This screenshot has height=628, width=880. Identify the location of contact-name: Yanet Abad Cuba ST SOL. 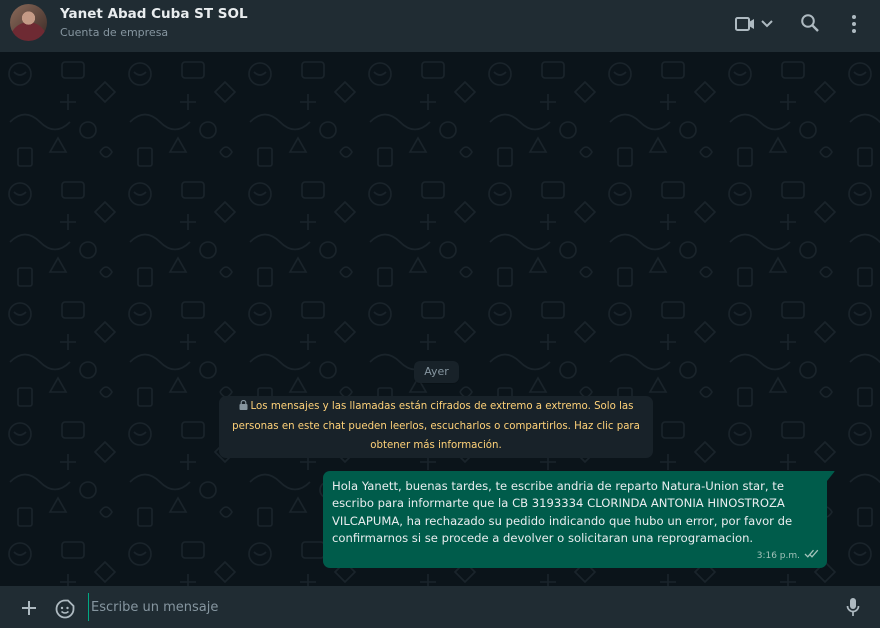
(154, 14).